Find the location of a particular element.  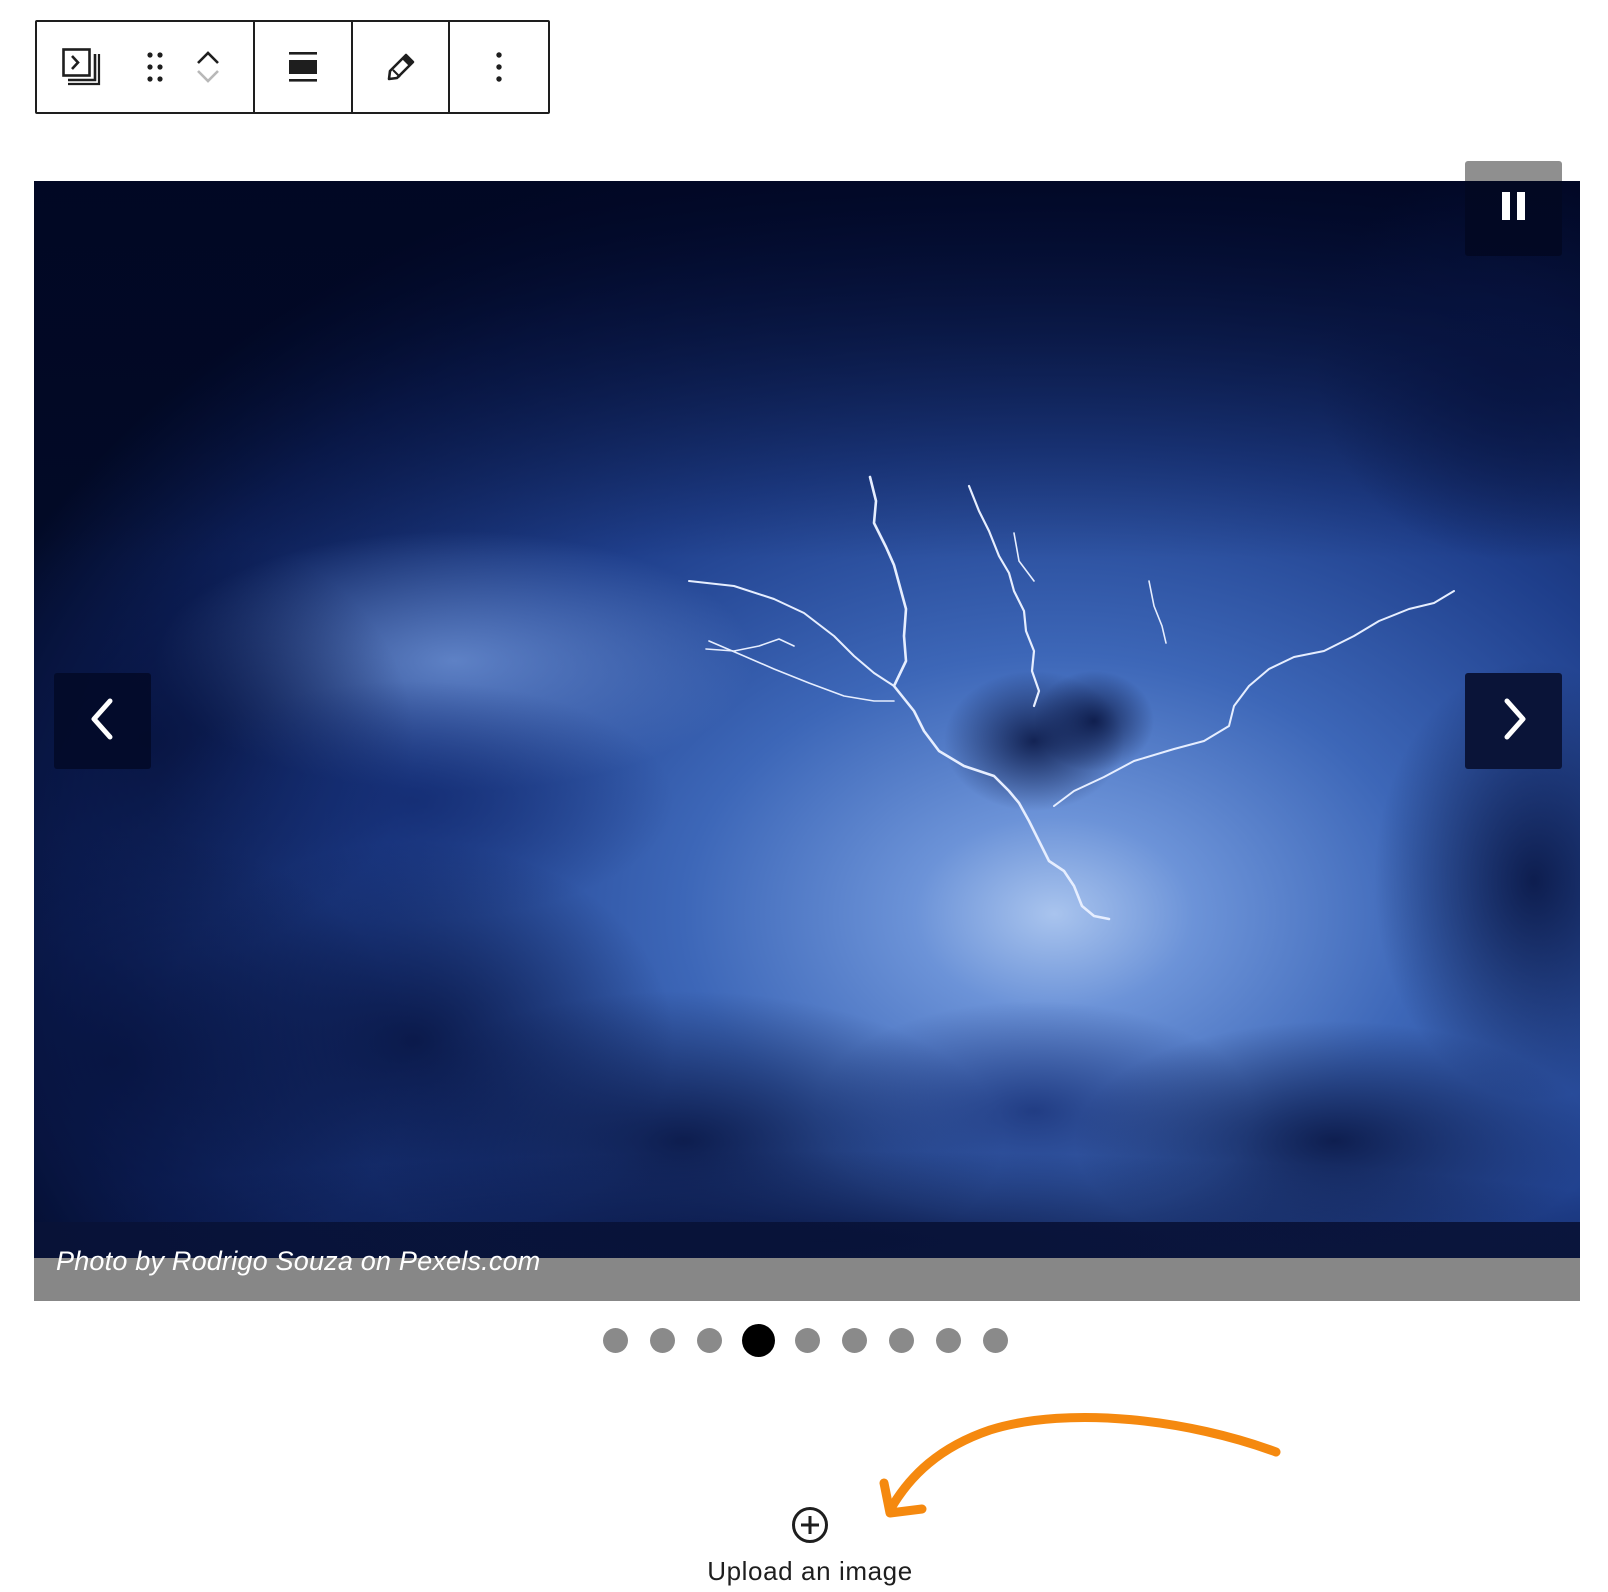

drag-handle-button is located at coordinates (155, 67).